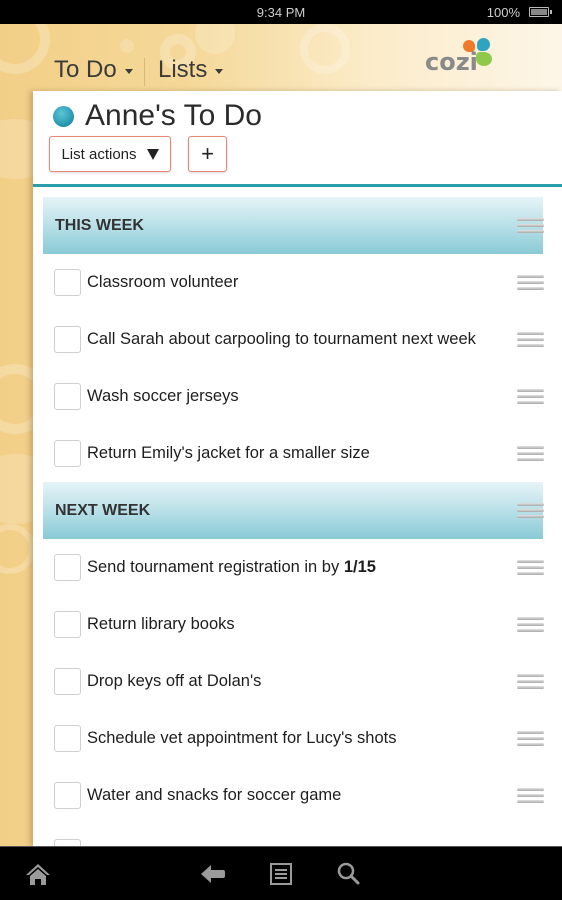 The height and width of the screenshot is (900, 562). What do you see at coordinates (483, 44) in the screenshot?
I see `logo-blue-shape` at bounding box center [483, 44].